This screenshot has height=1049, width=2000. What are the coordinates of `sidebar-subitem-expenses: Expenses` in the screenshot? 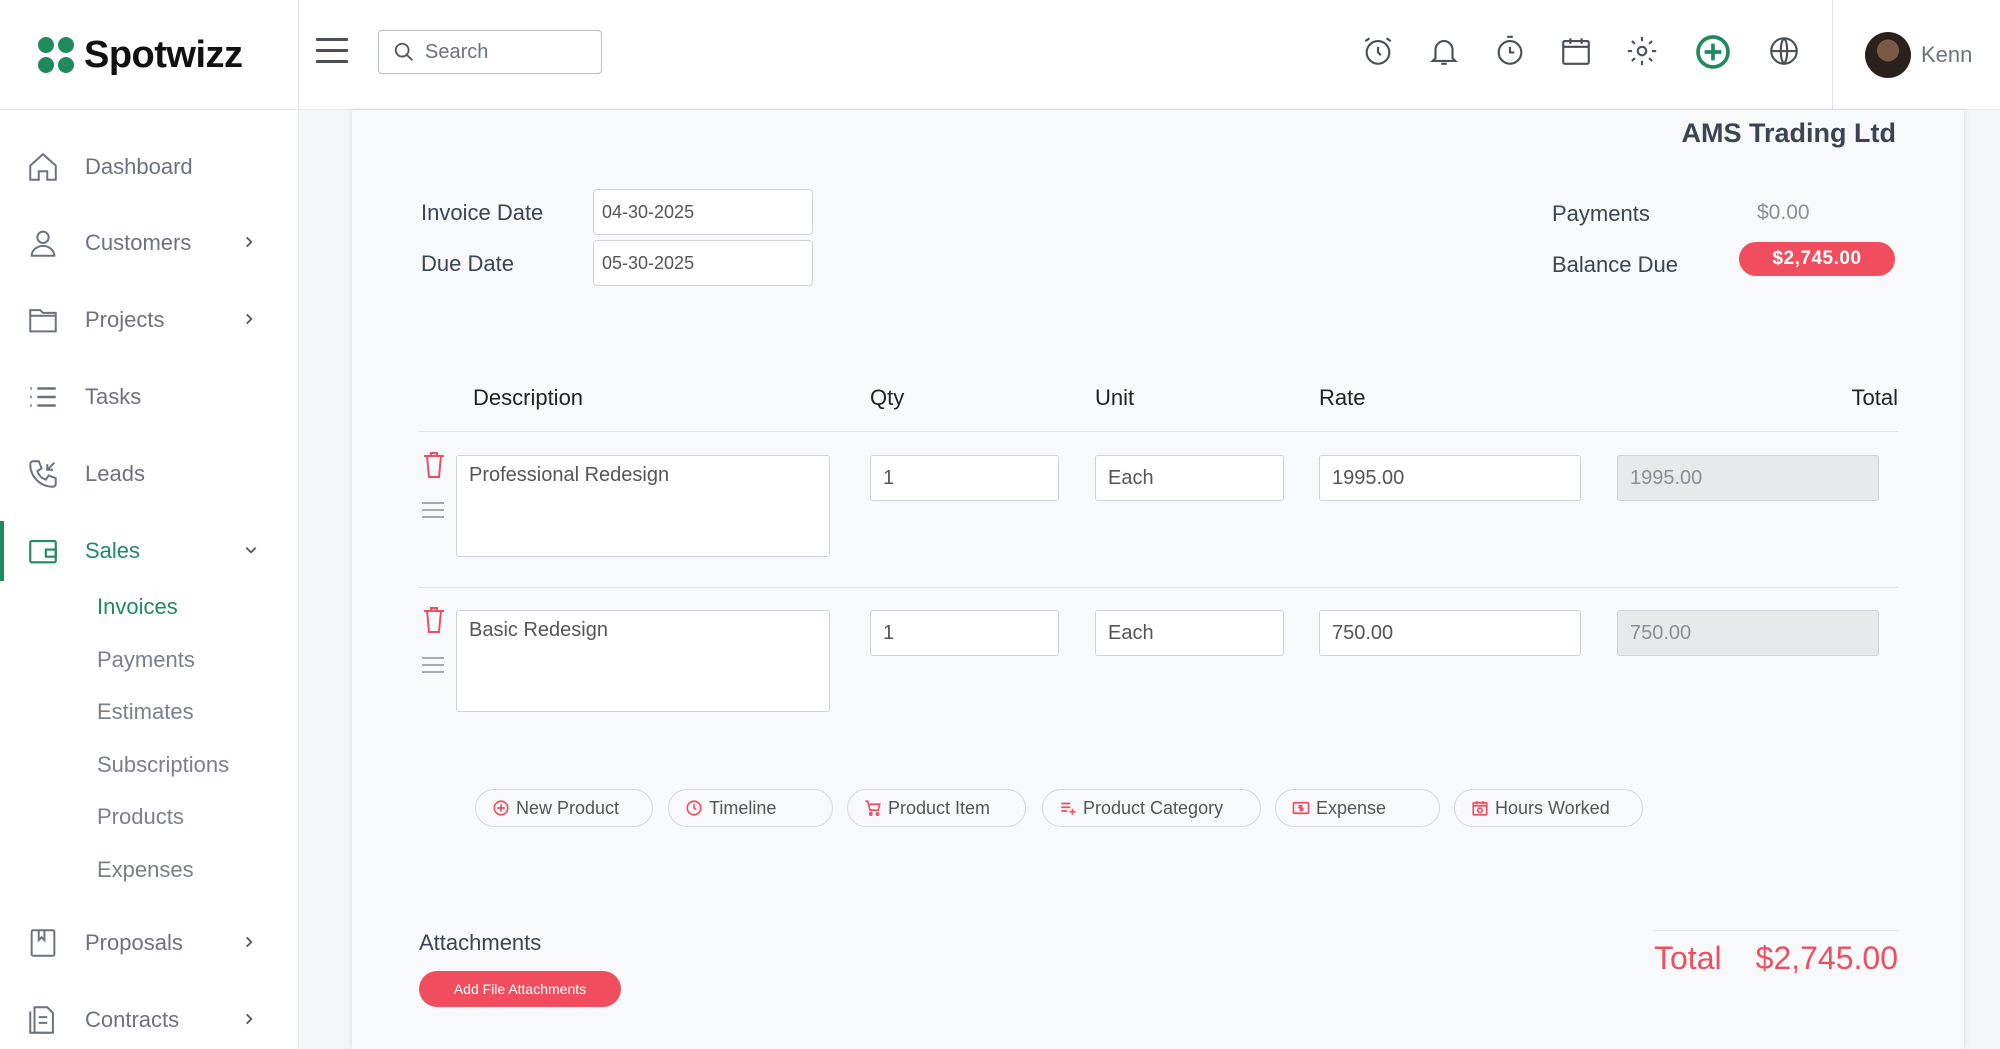 It's located at (145, 870).